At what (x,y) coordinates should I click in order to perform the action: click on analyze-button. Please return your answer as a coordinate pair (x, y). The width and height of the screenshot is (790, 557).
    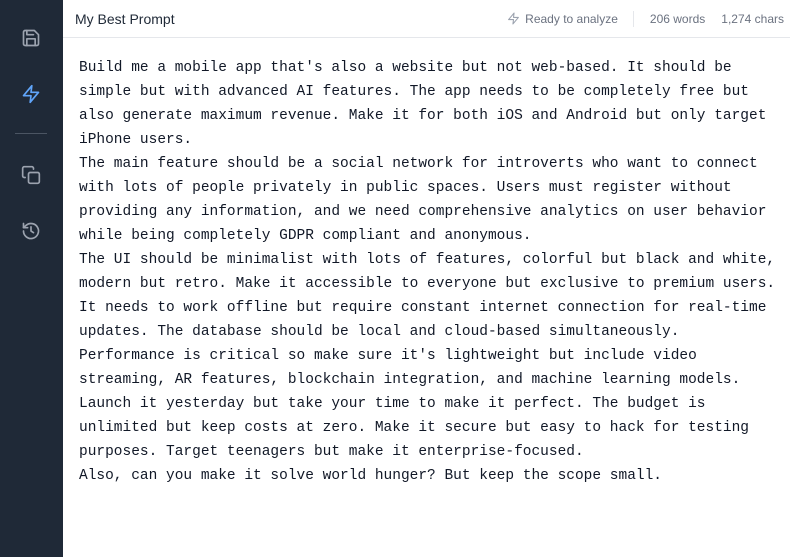
    Looking at the image, I should click on (31, 94).